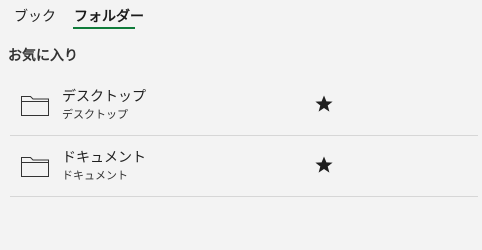 This screenshot has width=482, height=250. What do you see at coordinates (43, 56) in the screenshot?
I see `favorites-heading: お気に入り` at bounding box center [43, 56].